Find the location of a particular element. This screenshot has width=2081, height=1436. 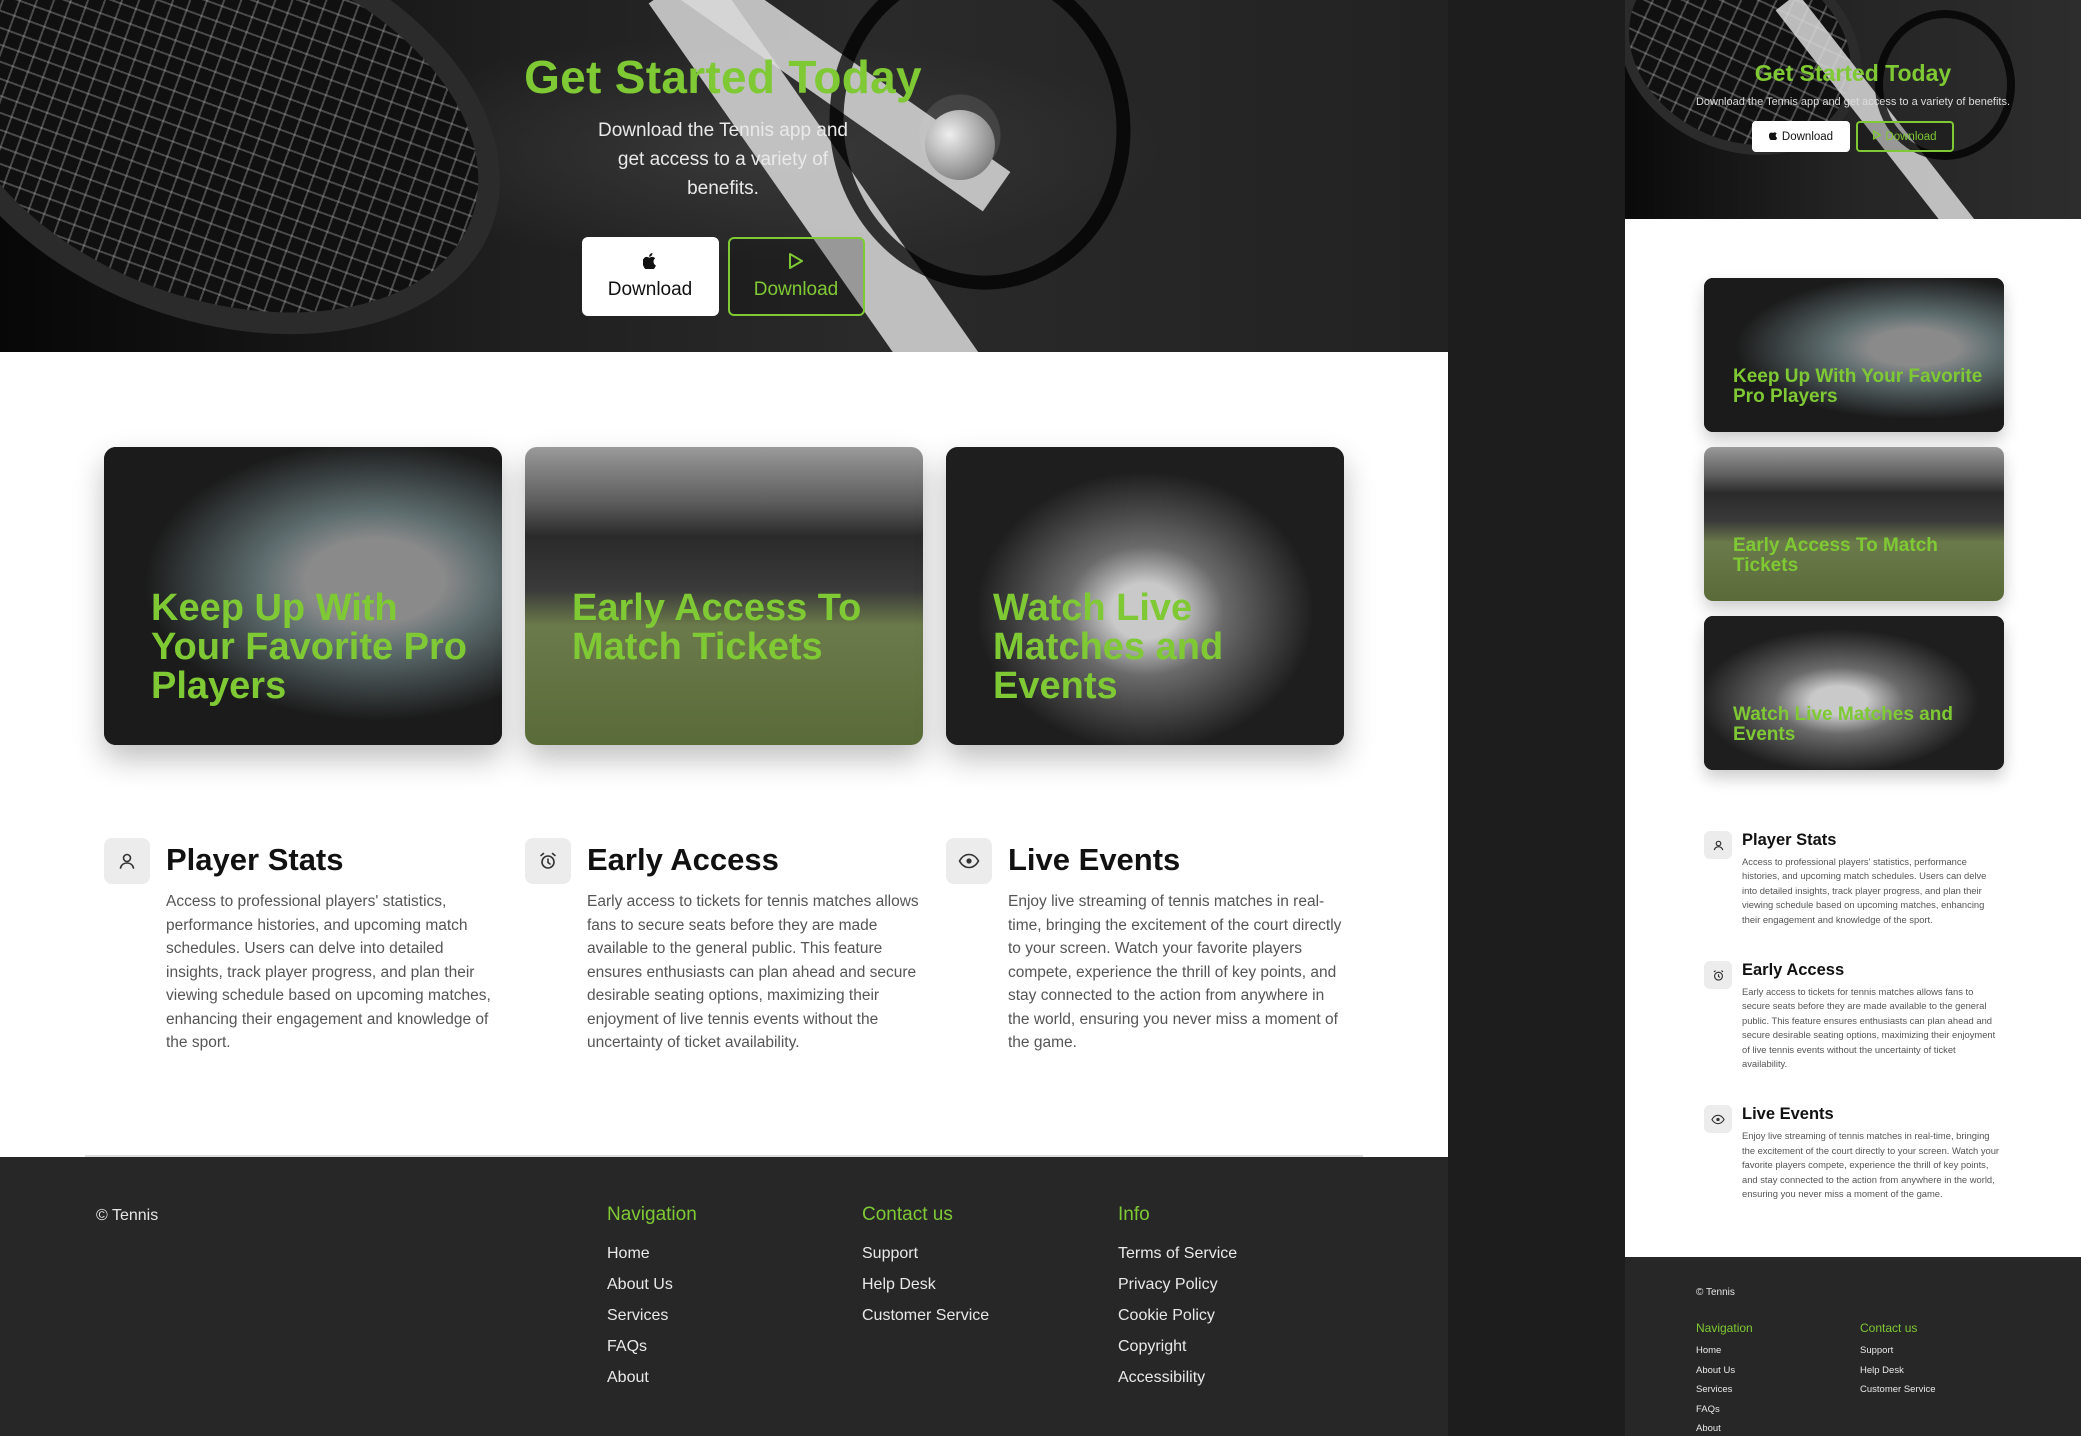

footer-link-terms: Terms of Service is located at coordinates (1177, 1253).